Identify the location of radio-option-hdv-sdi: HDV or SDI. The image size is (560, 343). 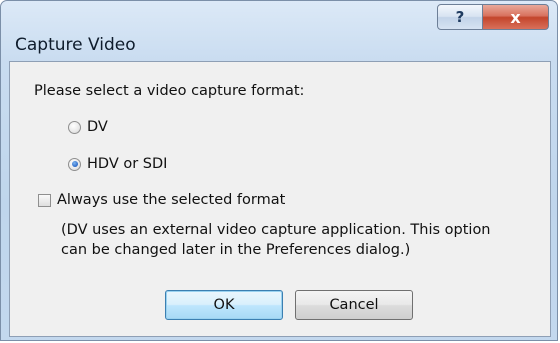
(117, 164).